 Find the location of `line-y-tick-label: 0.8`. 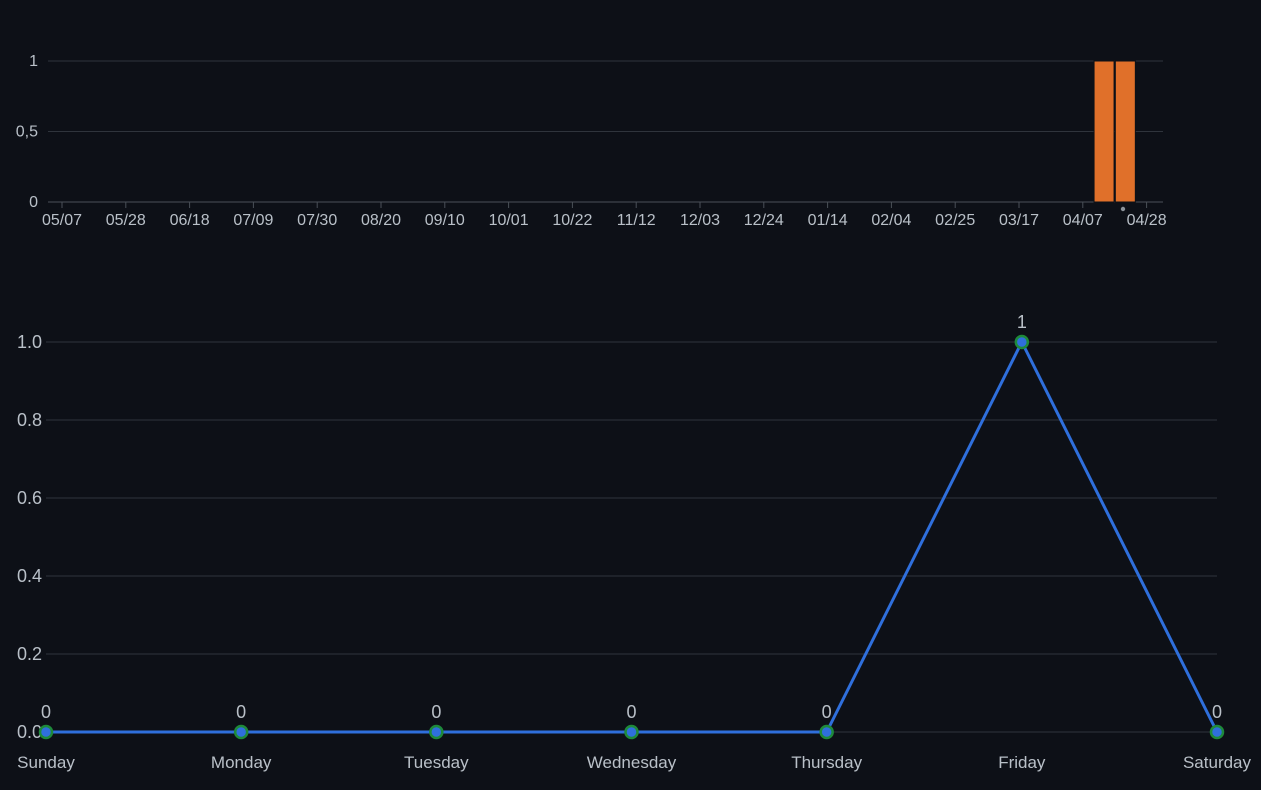

line-y-tick-label: 0.8 is located at coordinates (29, 420).